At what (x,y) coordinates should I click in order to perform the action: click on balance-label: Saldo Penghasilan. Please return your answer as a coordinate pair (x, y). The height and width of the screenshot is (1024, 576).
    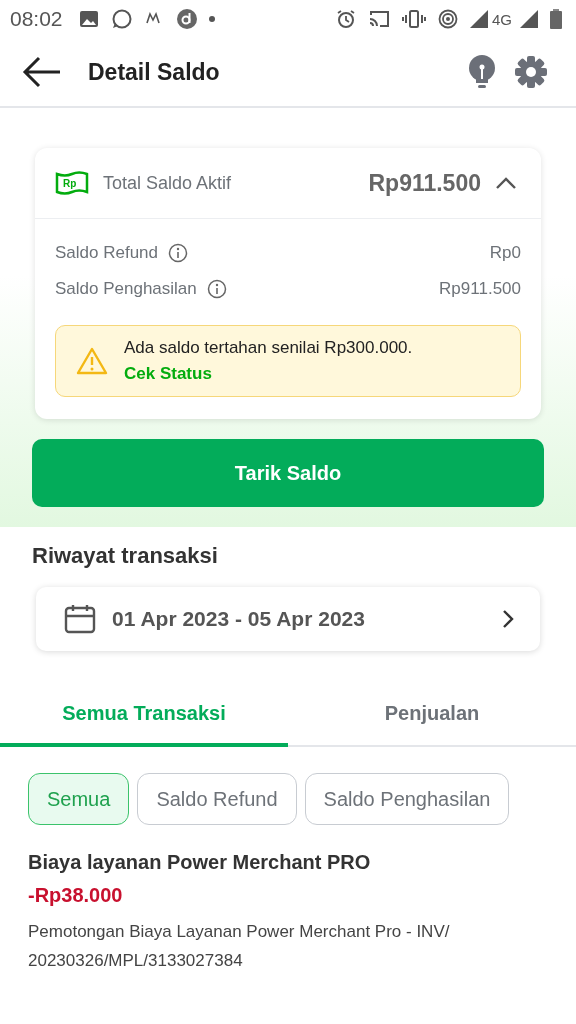
    Looking at the image, I should click on (126, 289).